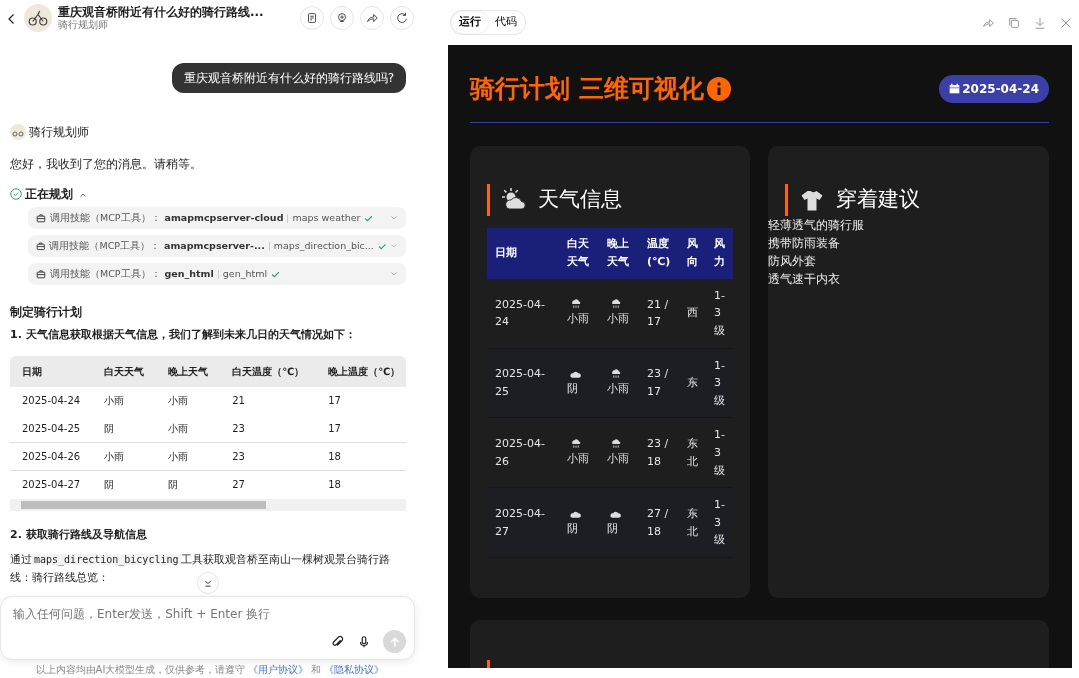  What do you see at coordinates (354, 669) in the screenshot?
I see `privacy-link: 《隐私协议》` at bounding box center [354, 669].